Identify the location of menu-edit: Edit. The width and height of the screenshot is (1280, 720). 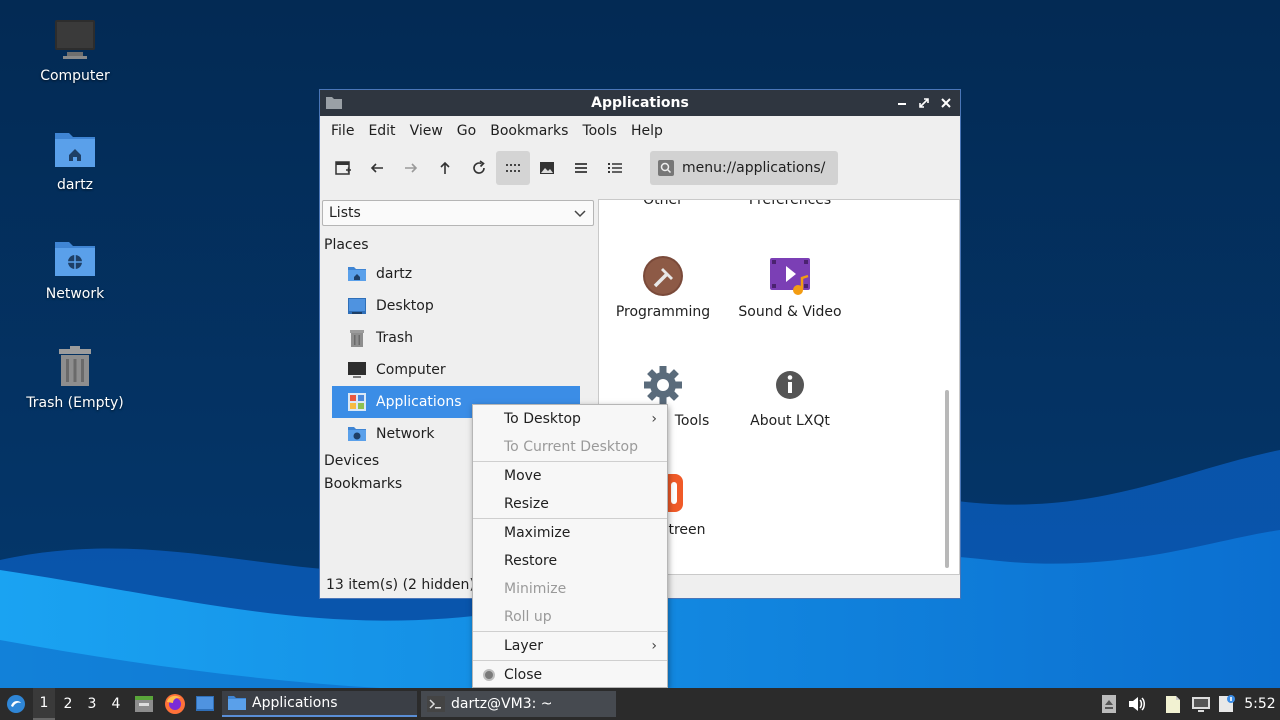
(381, 131).